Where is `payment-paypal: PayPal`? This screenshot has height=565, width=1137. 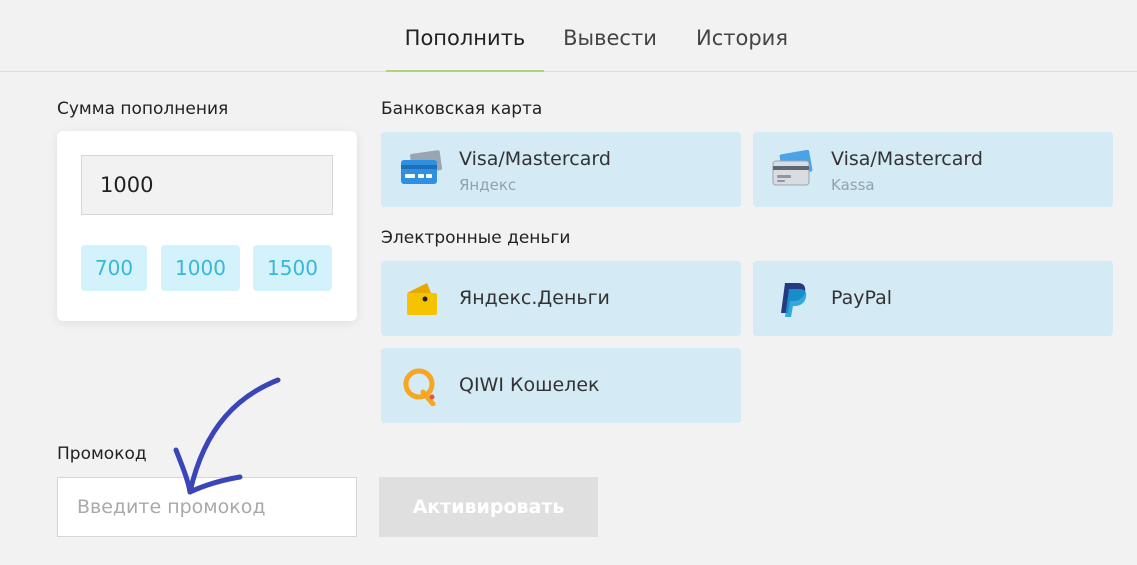
payment-paypal: PayPal is located at coordinates (933, 298).